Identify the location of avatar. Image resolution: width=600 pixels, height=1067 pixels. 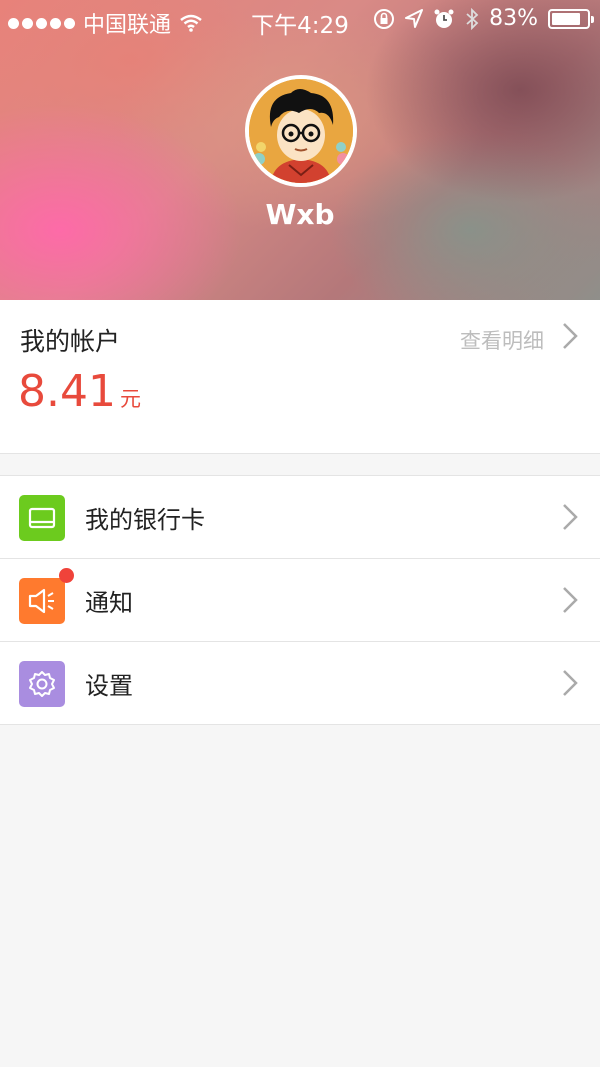
(301, 131).